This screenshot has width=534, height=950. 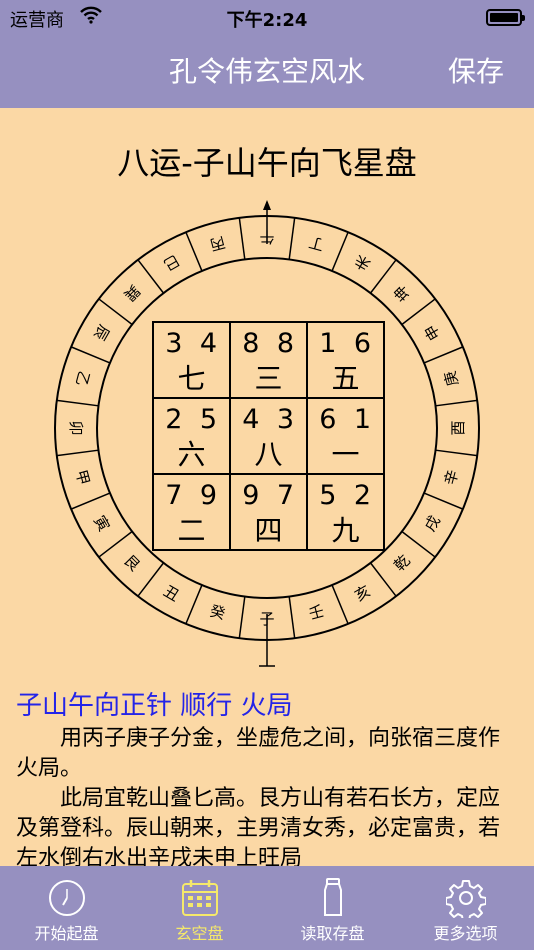 I want to click on mountain-star: 4, so click(x=250, y=419).